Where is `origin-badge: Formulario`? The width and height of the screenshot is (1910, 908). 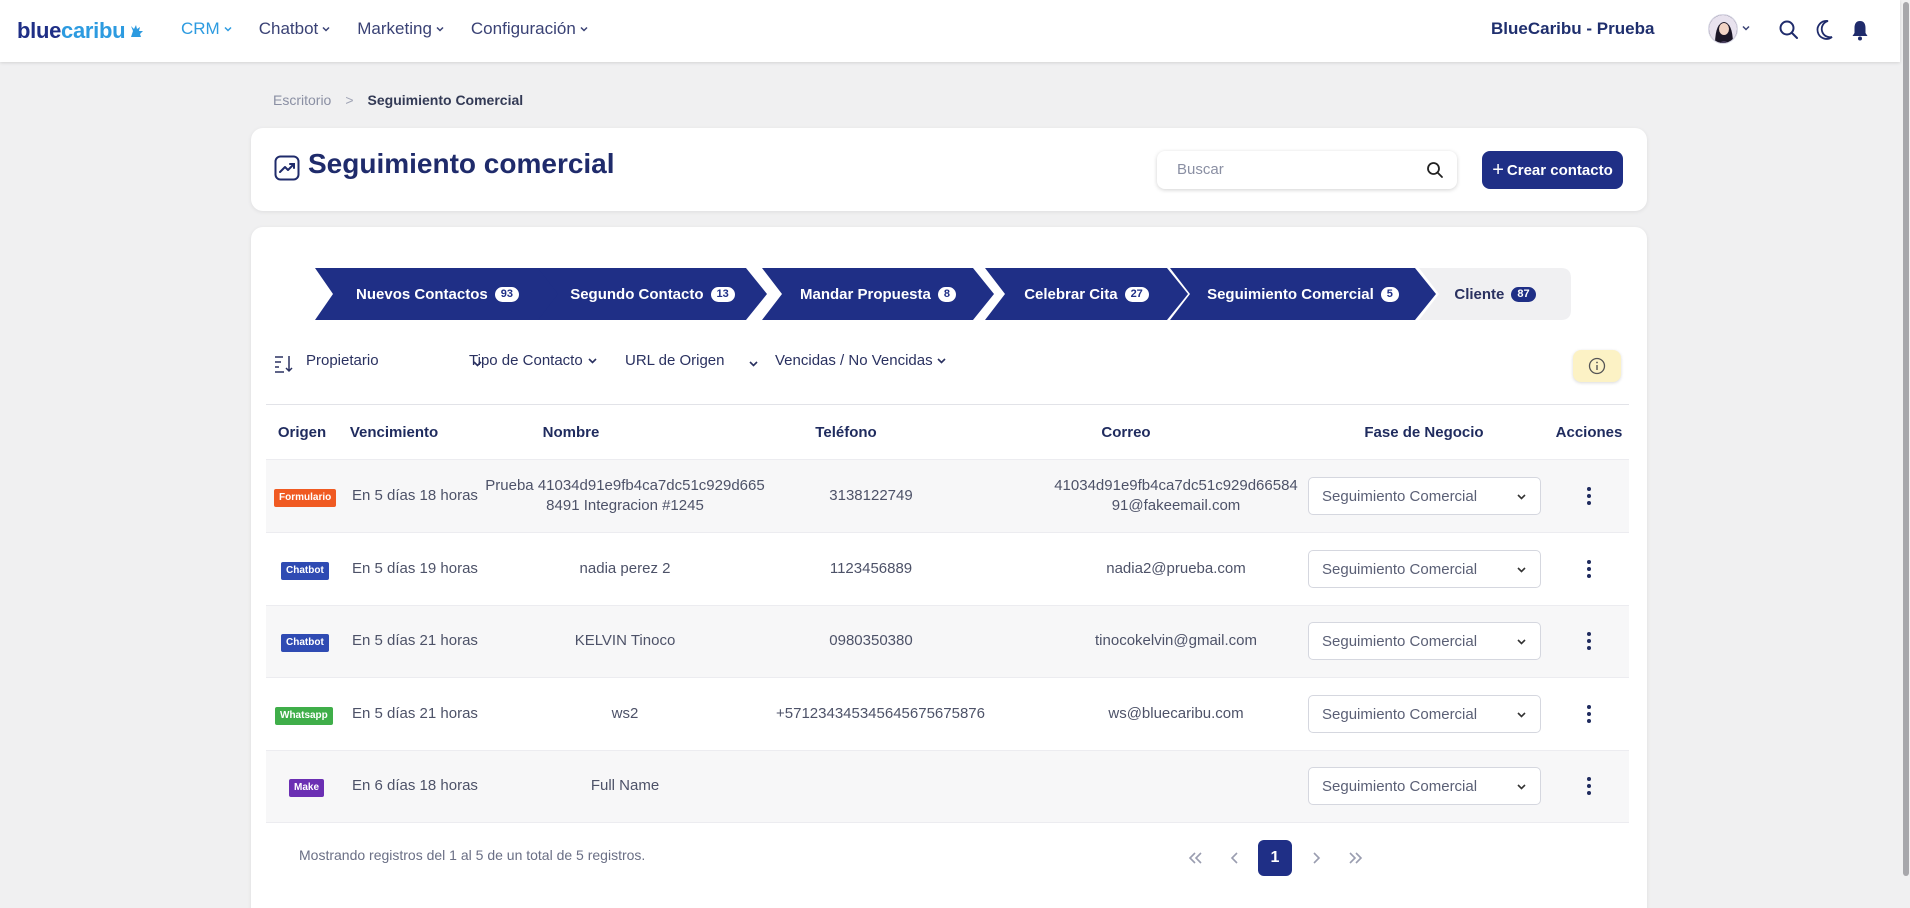
origin-badge: Formulario is located at coordinates (305, 498).